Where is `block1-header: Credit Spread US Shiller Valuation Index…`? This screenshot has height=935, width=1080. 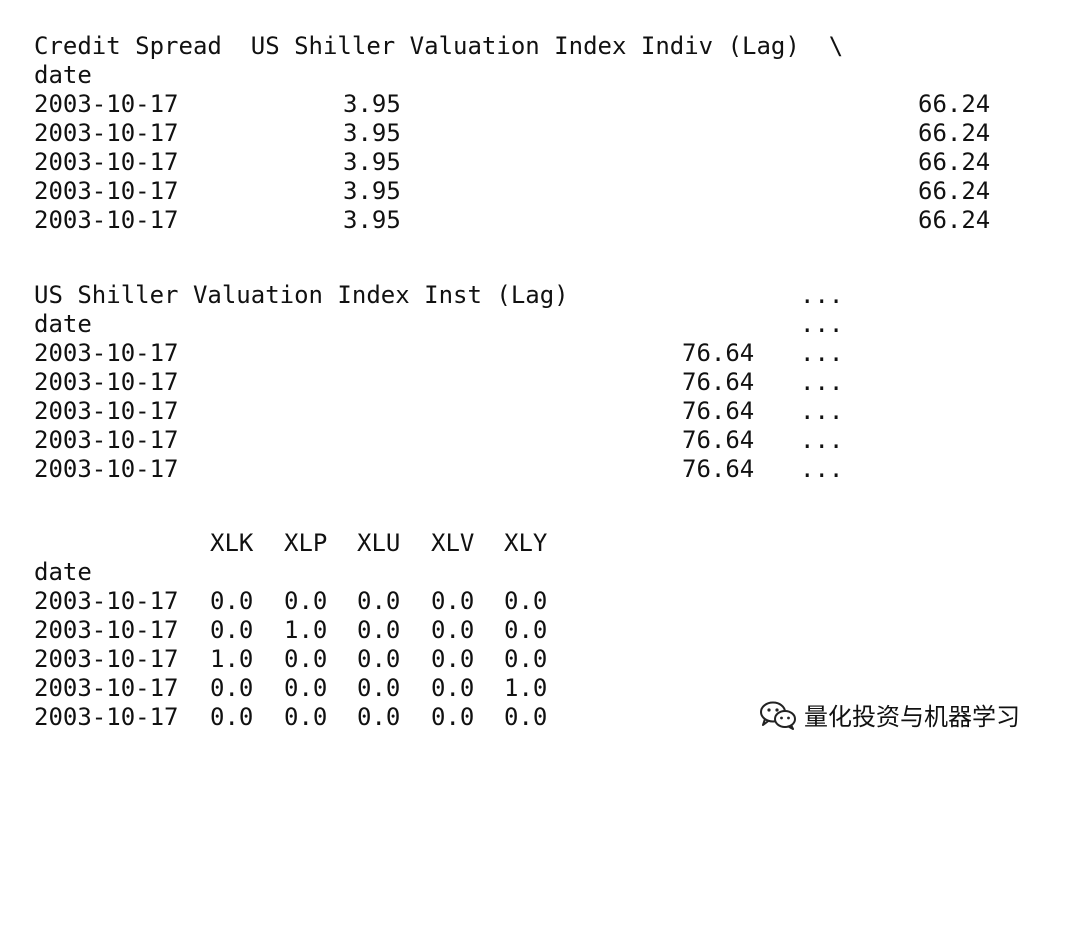
block1-header: Credit Spread US Shiller Valuation Index… is located at coordinates (439, 46).